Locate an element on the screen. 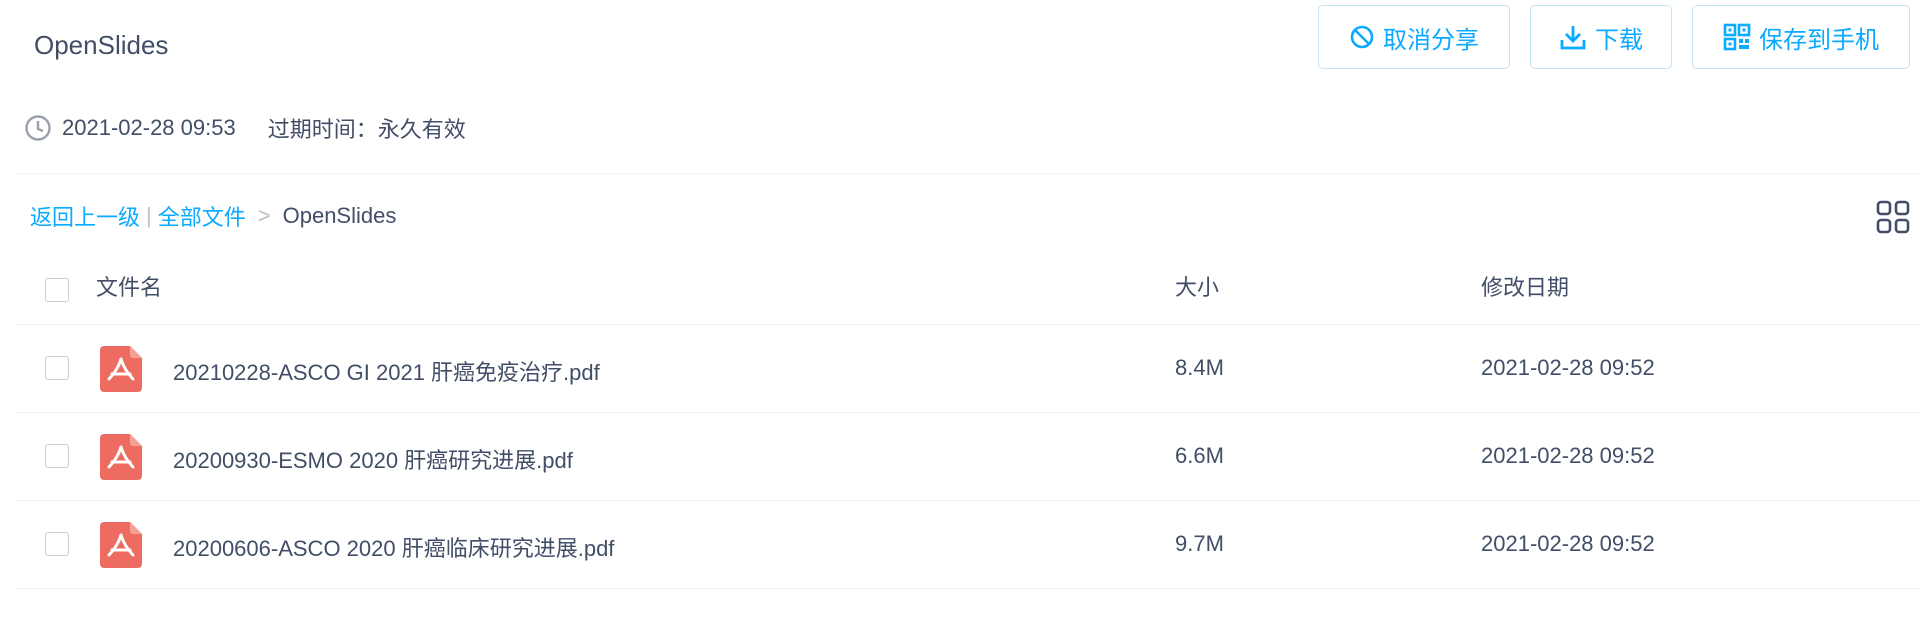 The image size is (1920, 638). file-name: 20200606-ASCO 2020 肝癌临床研究进展.pdf is located at coordinates (393, 547).